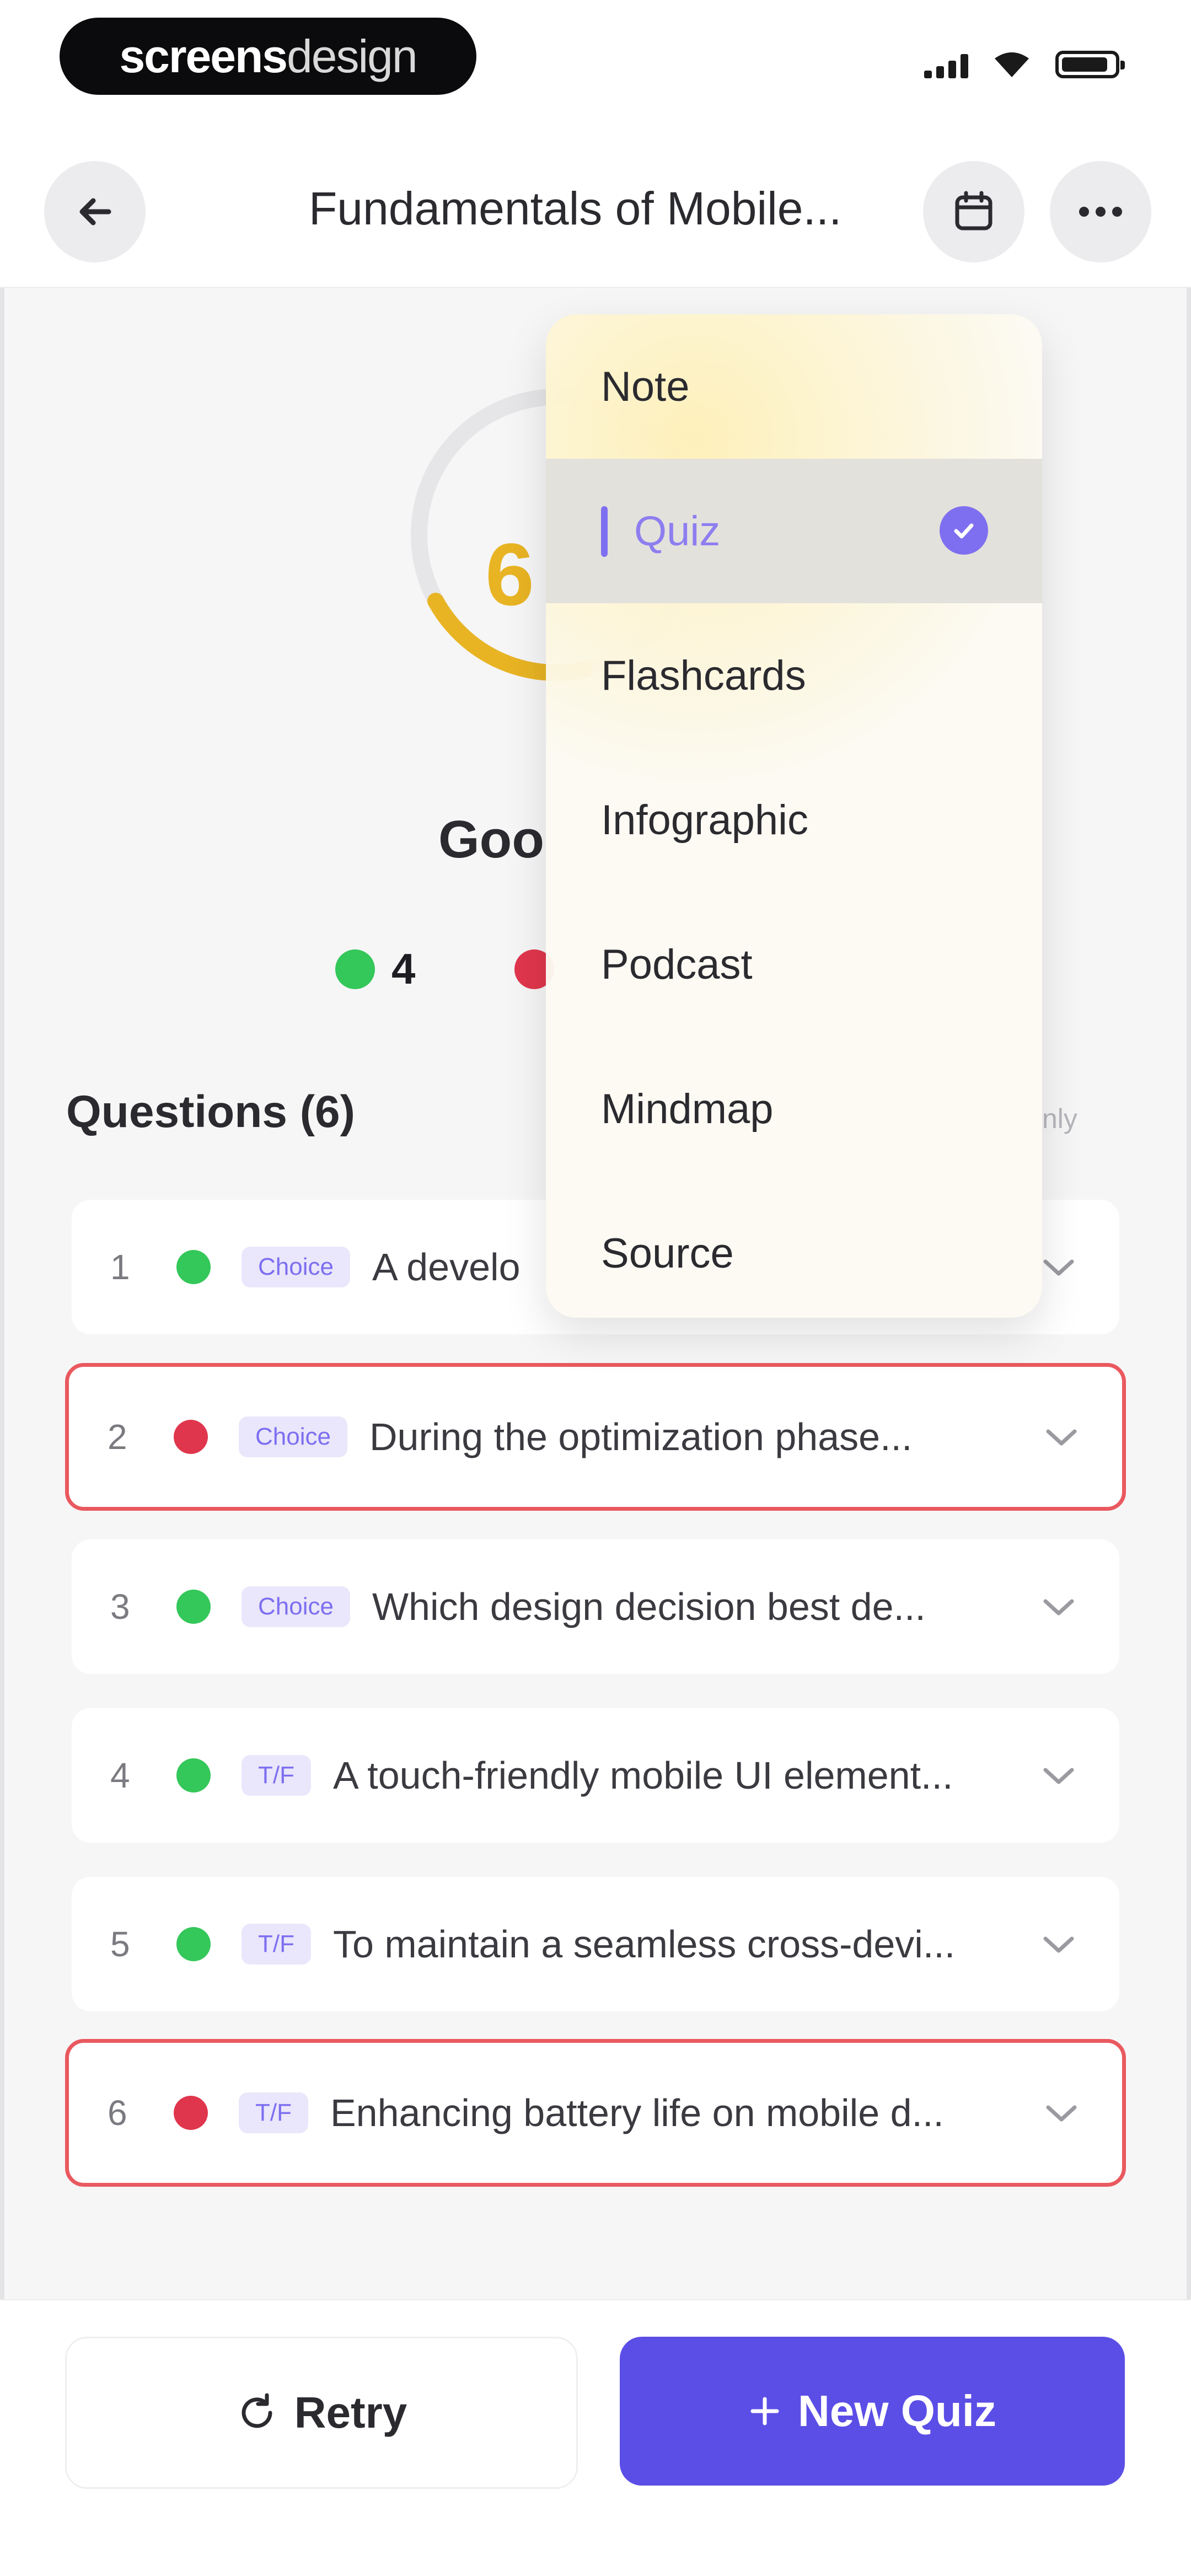 The width and height of the screenshot is (1191, 2576). I want to click on menu-item-infographic: Infographic, so click(794, 820).